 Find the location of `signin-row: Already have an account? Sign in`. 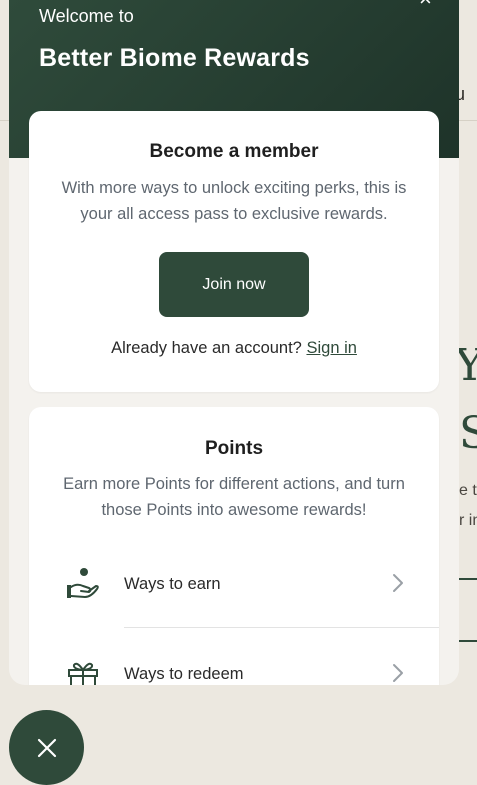

signin-row: Already have an account? Sign in is located at coordinates (234, 348).